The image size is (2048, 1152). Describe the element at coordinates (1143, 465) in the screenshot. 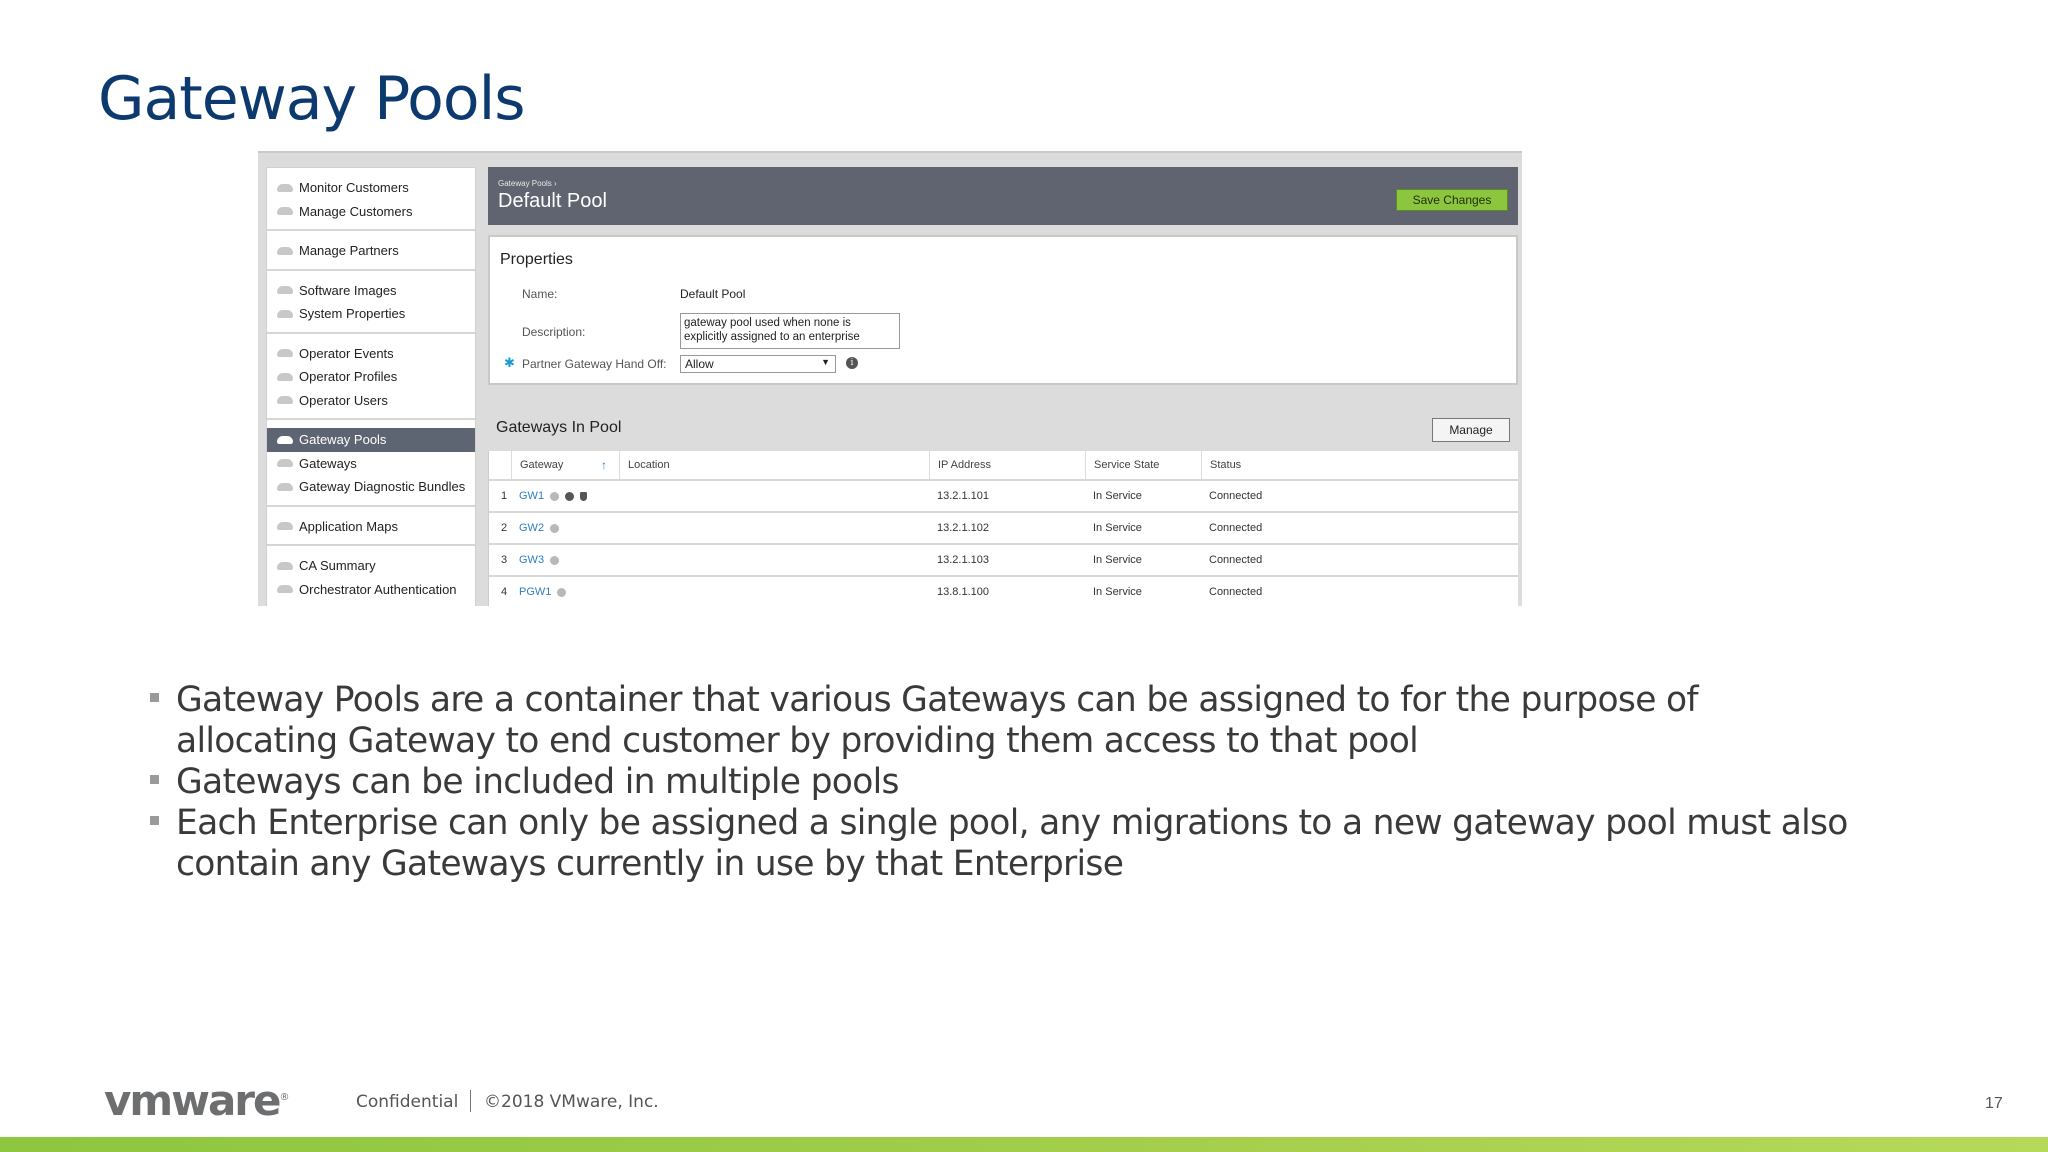

I see `column-header-service-state: Service State` at that location.